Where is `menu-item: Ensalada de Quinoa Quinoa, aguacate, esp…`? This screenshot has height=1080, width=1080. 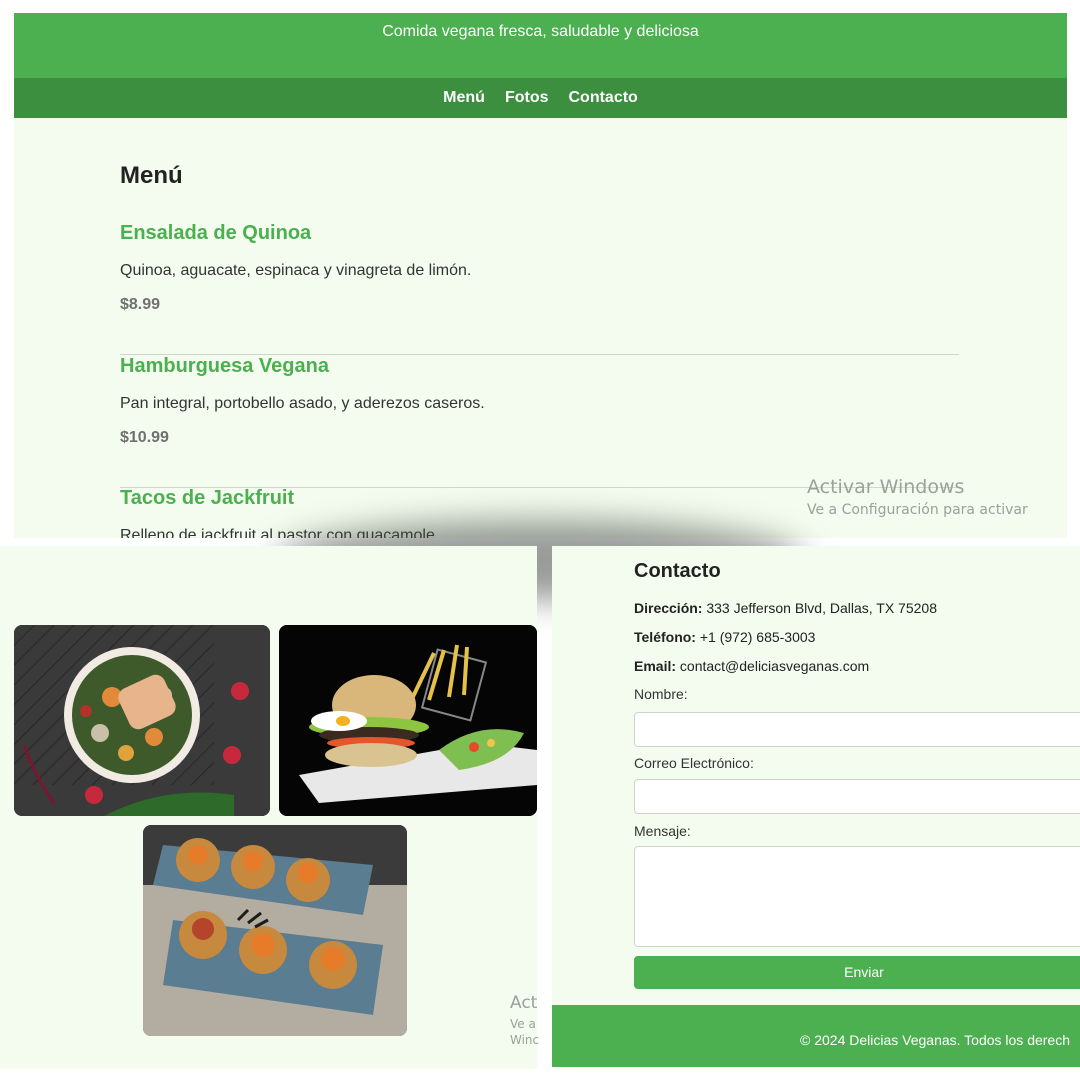 menu-item: Ensalada de Quinoa Quinoa, aguacate, esp… is located at coordinates (539, 288).